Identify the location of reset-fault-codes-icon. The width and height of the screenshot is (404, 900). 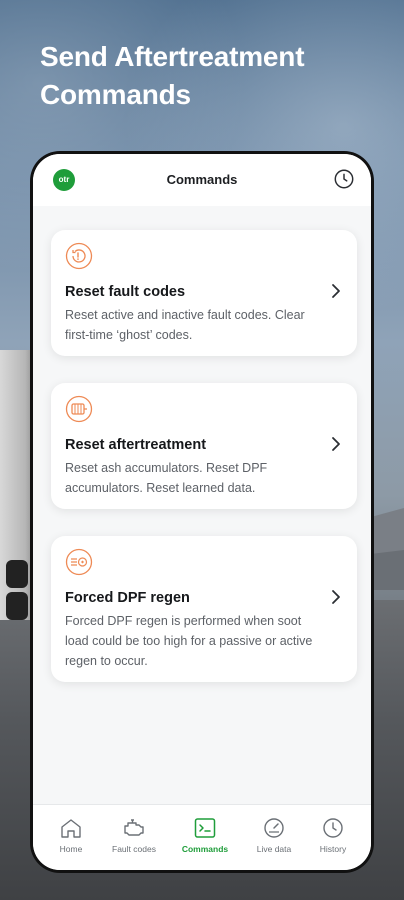
(79, 256).